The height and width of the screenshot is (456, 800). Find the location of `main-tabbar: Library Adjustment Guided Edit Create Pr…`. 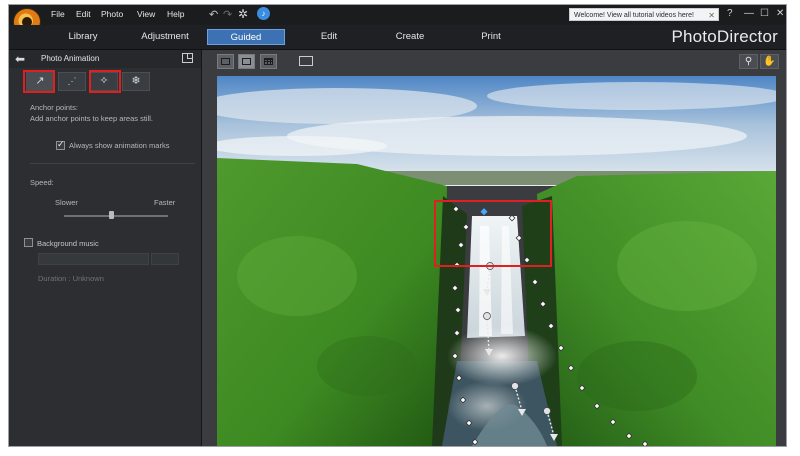

main-tabbar: Library Adjustment Guided Edit Create Pr… is located at coordinates (397, 37).